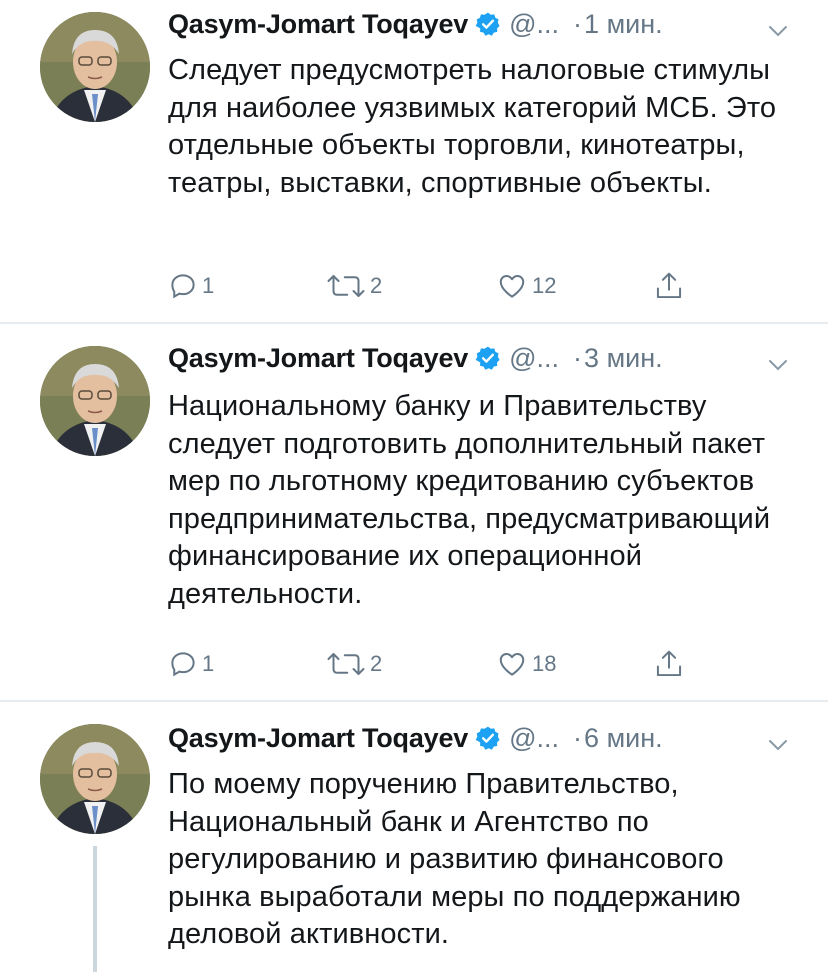 The image size is (828, 972). What do you see at coordinates (438, 286) in the screenshot?
I see `tweet-actions: 1 2 12` at bounding box center [438, 286].